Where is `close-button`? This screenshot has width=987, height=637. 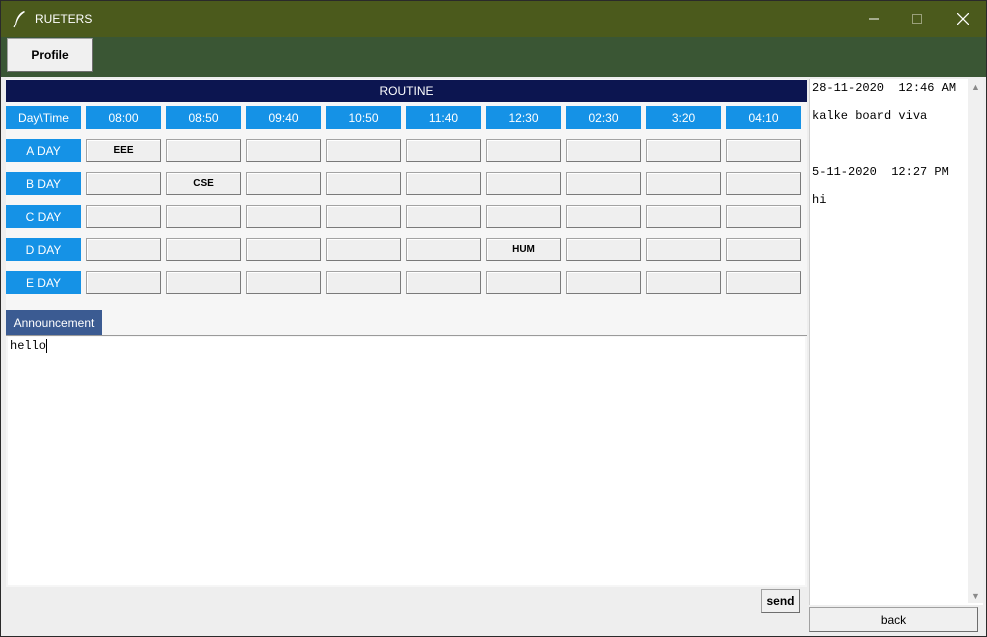 close-button is located at coordinates (963, 19).